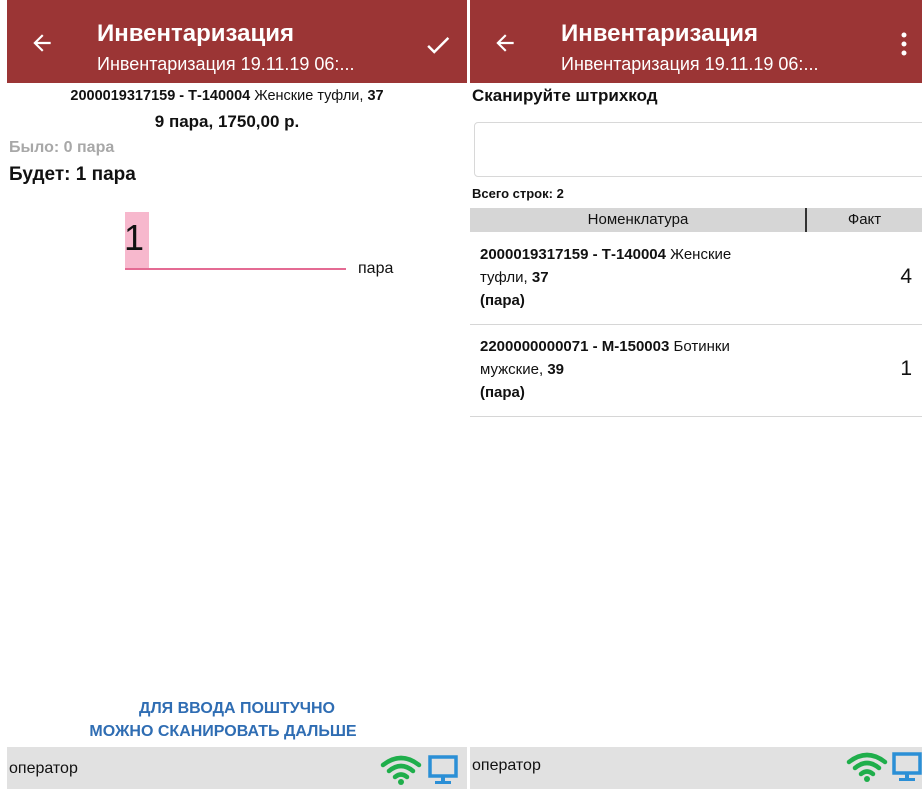 This screenshot has width=922, height=789. I want to click on rows-count: Всего строк: 2, so click(518, 193).